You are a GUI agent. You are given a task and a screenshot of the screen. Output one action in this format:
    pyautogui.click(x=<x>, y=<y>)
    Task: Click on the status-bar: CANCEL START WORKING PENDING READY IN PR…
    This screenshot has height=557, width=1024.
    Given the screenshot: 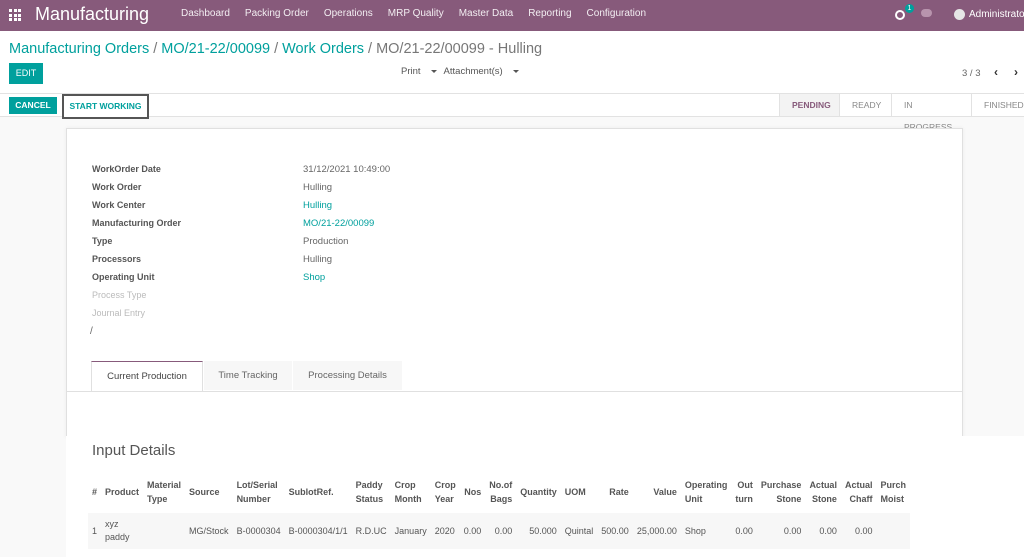 What is the action you would take?
    pyautogui.click(x=512, y=112)
    